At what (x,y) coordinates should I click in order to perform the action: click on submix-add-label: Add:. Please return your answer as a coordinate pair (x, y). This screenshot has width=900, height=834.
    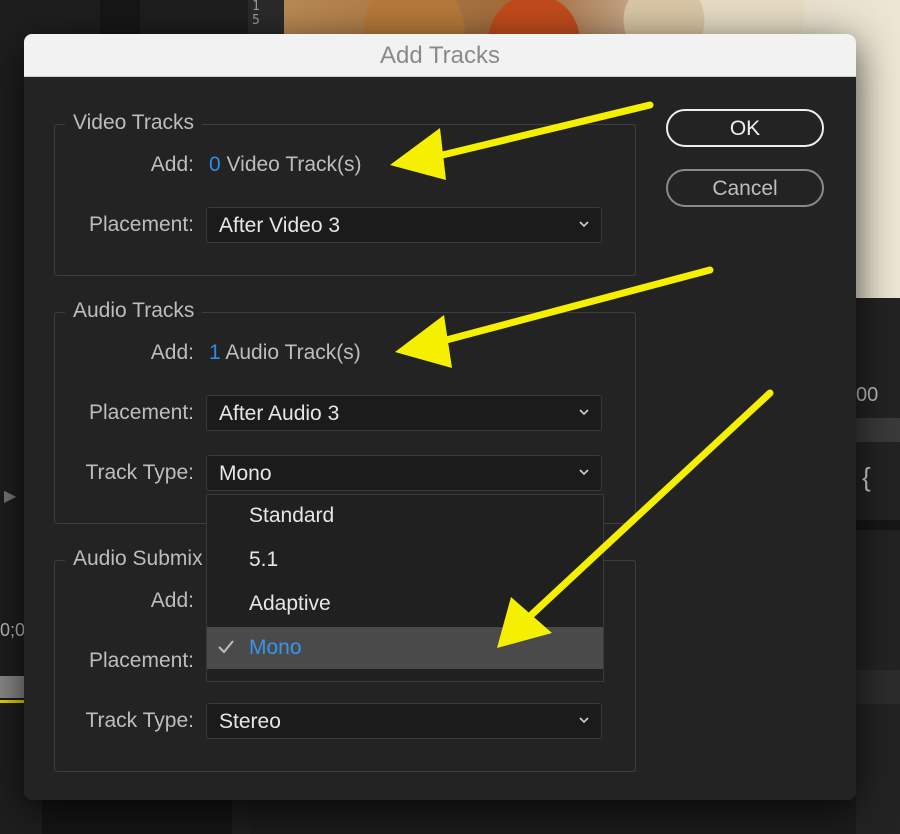
    Looking at the image, I should click on (172, 600).